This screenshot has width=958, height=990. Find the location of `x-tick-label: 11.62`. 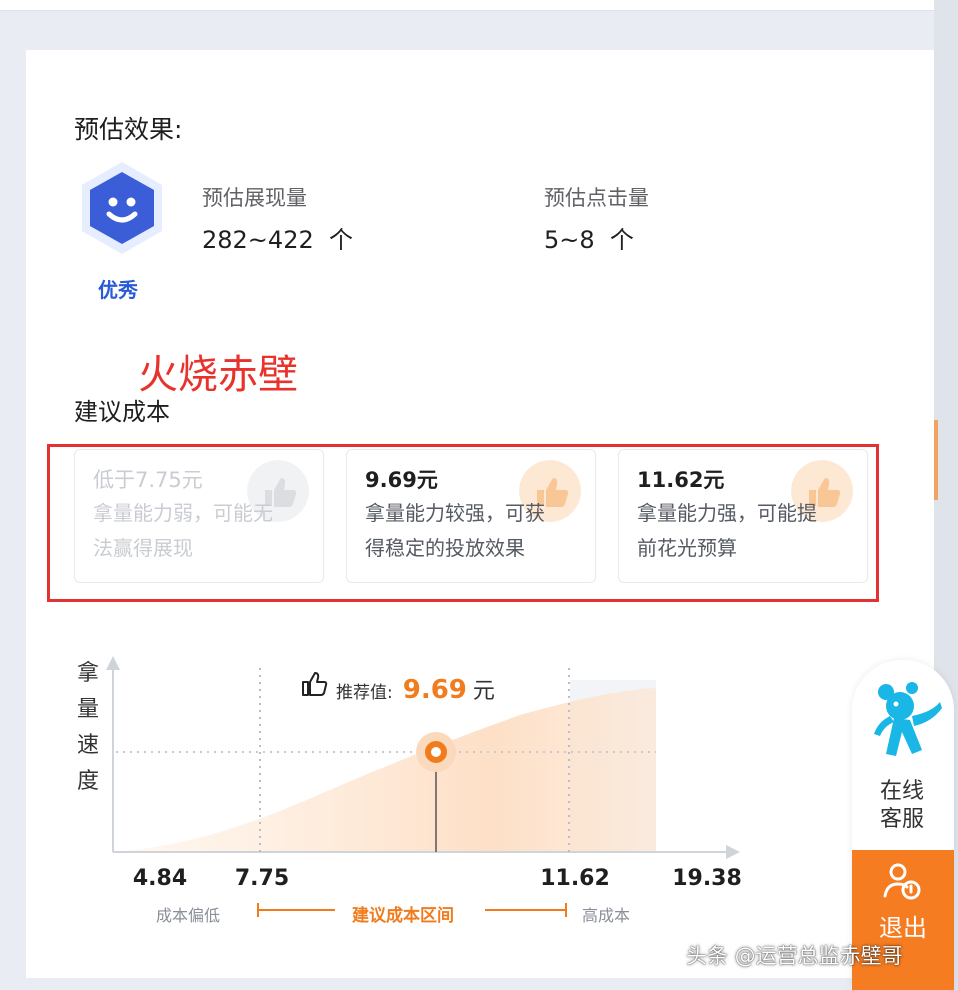

x-tick-label: 11.62 is located at coordinates (575, 878).